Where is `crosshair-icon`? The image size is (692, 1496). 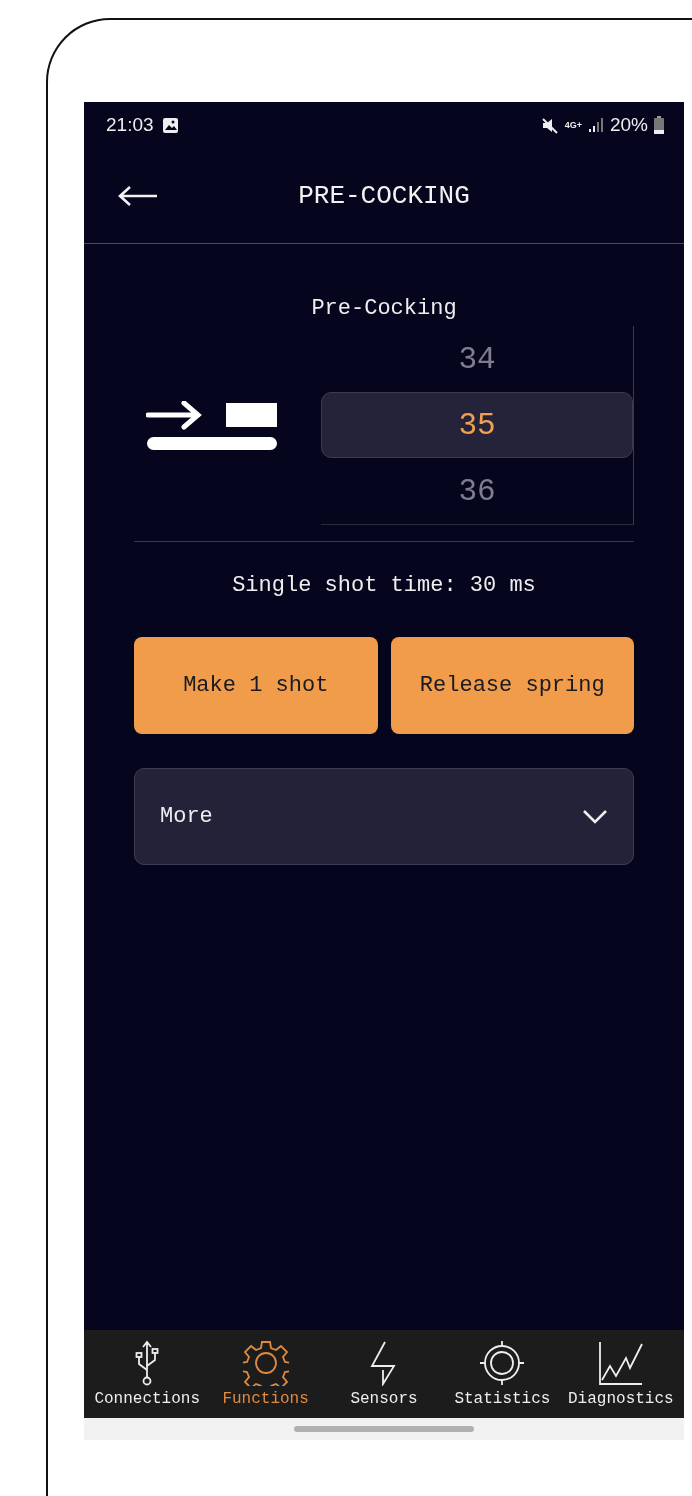 crosshair-icon is located at coordinates (502, 1363).